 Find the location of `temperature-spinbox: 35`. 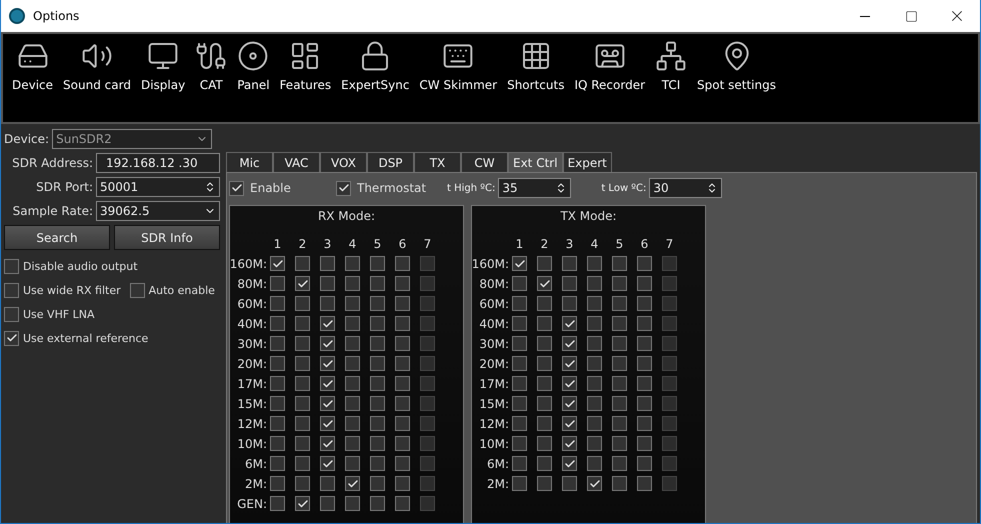

temperature-spinbox: 35 is located at coordinates (535, 188).